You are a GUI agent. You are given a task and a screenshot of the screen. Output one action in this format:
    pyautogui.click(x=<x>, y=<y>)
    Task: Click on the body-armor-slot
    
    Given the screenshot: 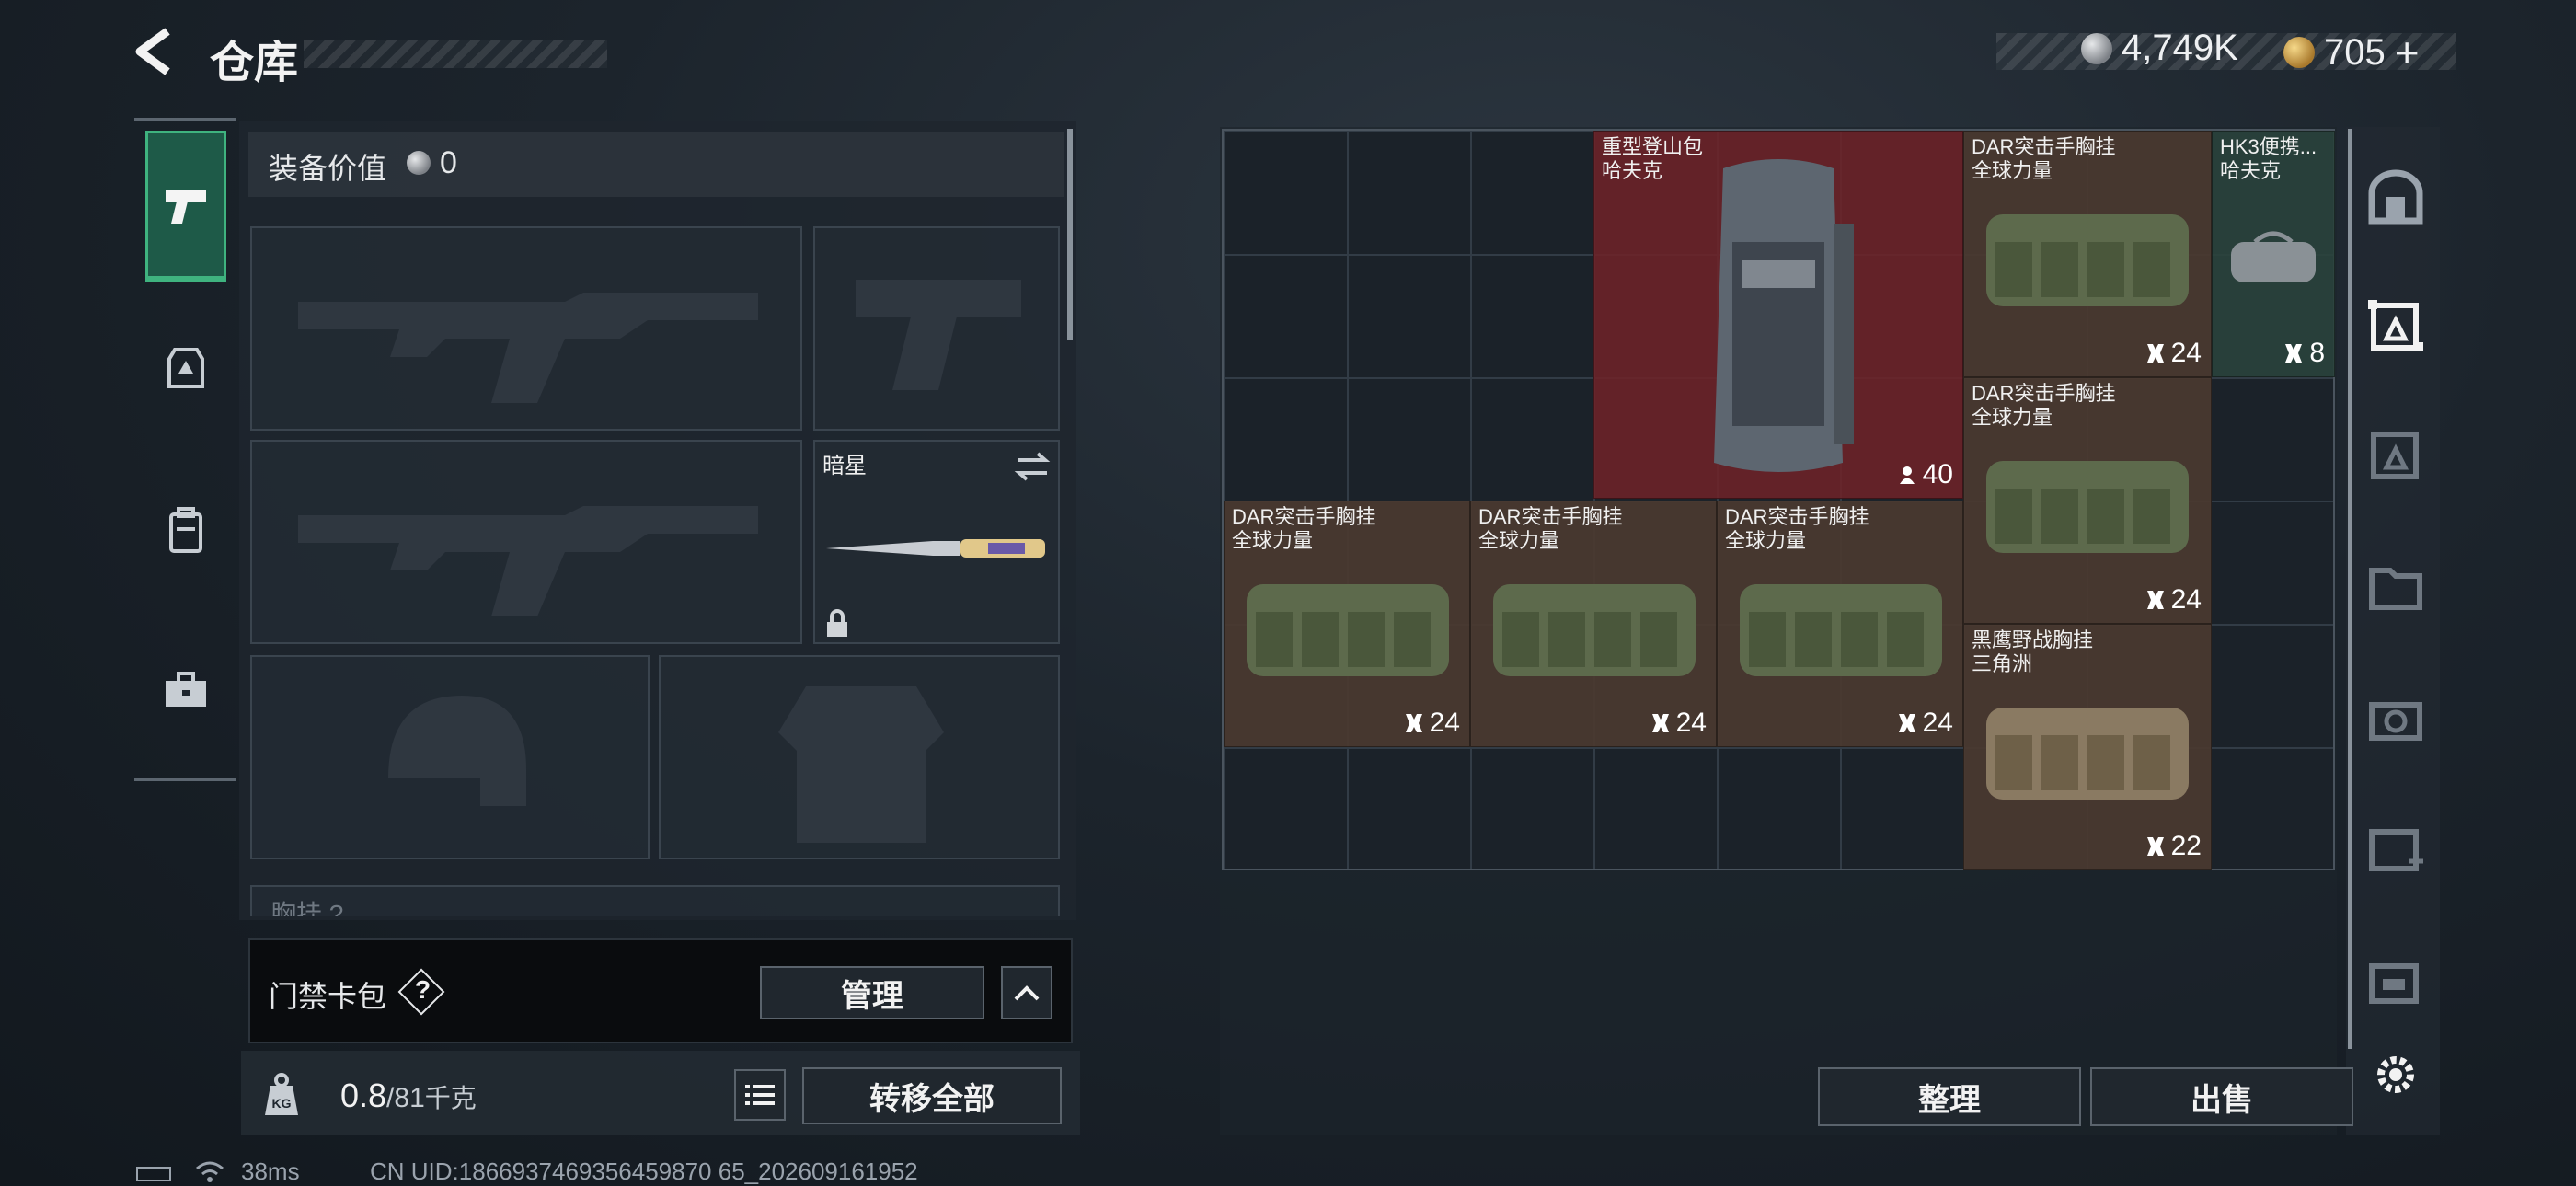 What is the action you would take?
    pyautogui.click(x=859, y=757)
    